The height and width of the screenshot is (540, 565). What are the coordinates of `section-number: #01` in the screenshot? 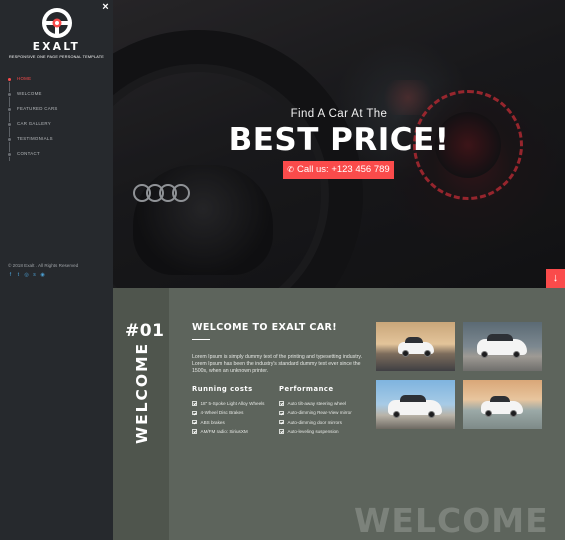 It's located at (145, 331).